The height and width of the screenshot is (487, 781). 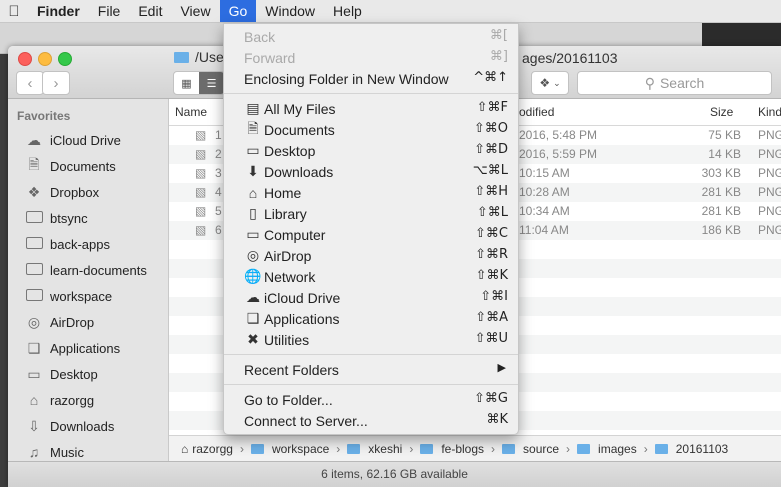 What do you see at coordinates (491, 338) in the screenshot?
I see `menu-item-shortcut: ⇧⌘U` at bounding box center [491, 338].